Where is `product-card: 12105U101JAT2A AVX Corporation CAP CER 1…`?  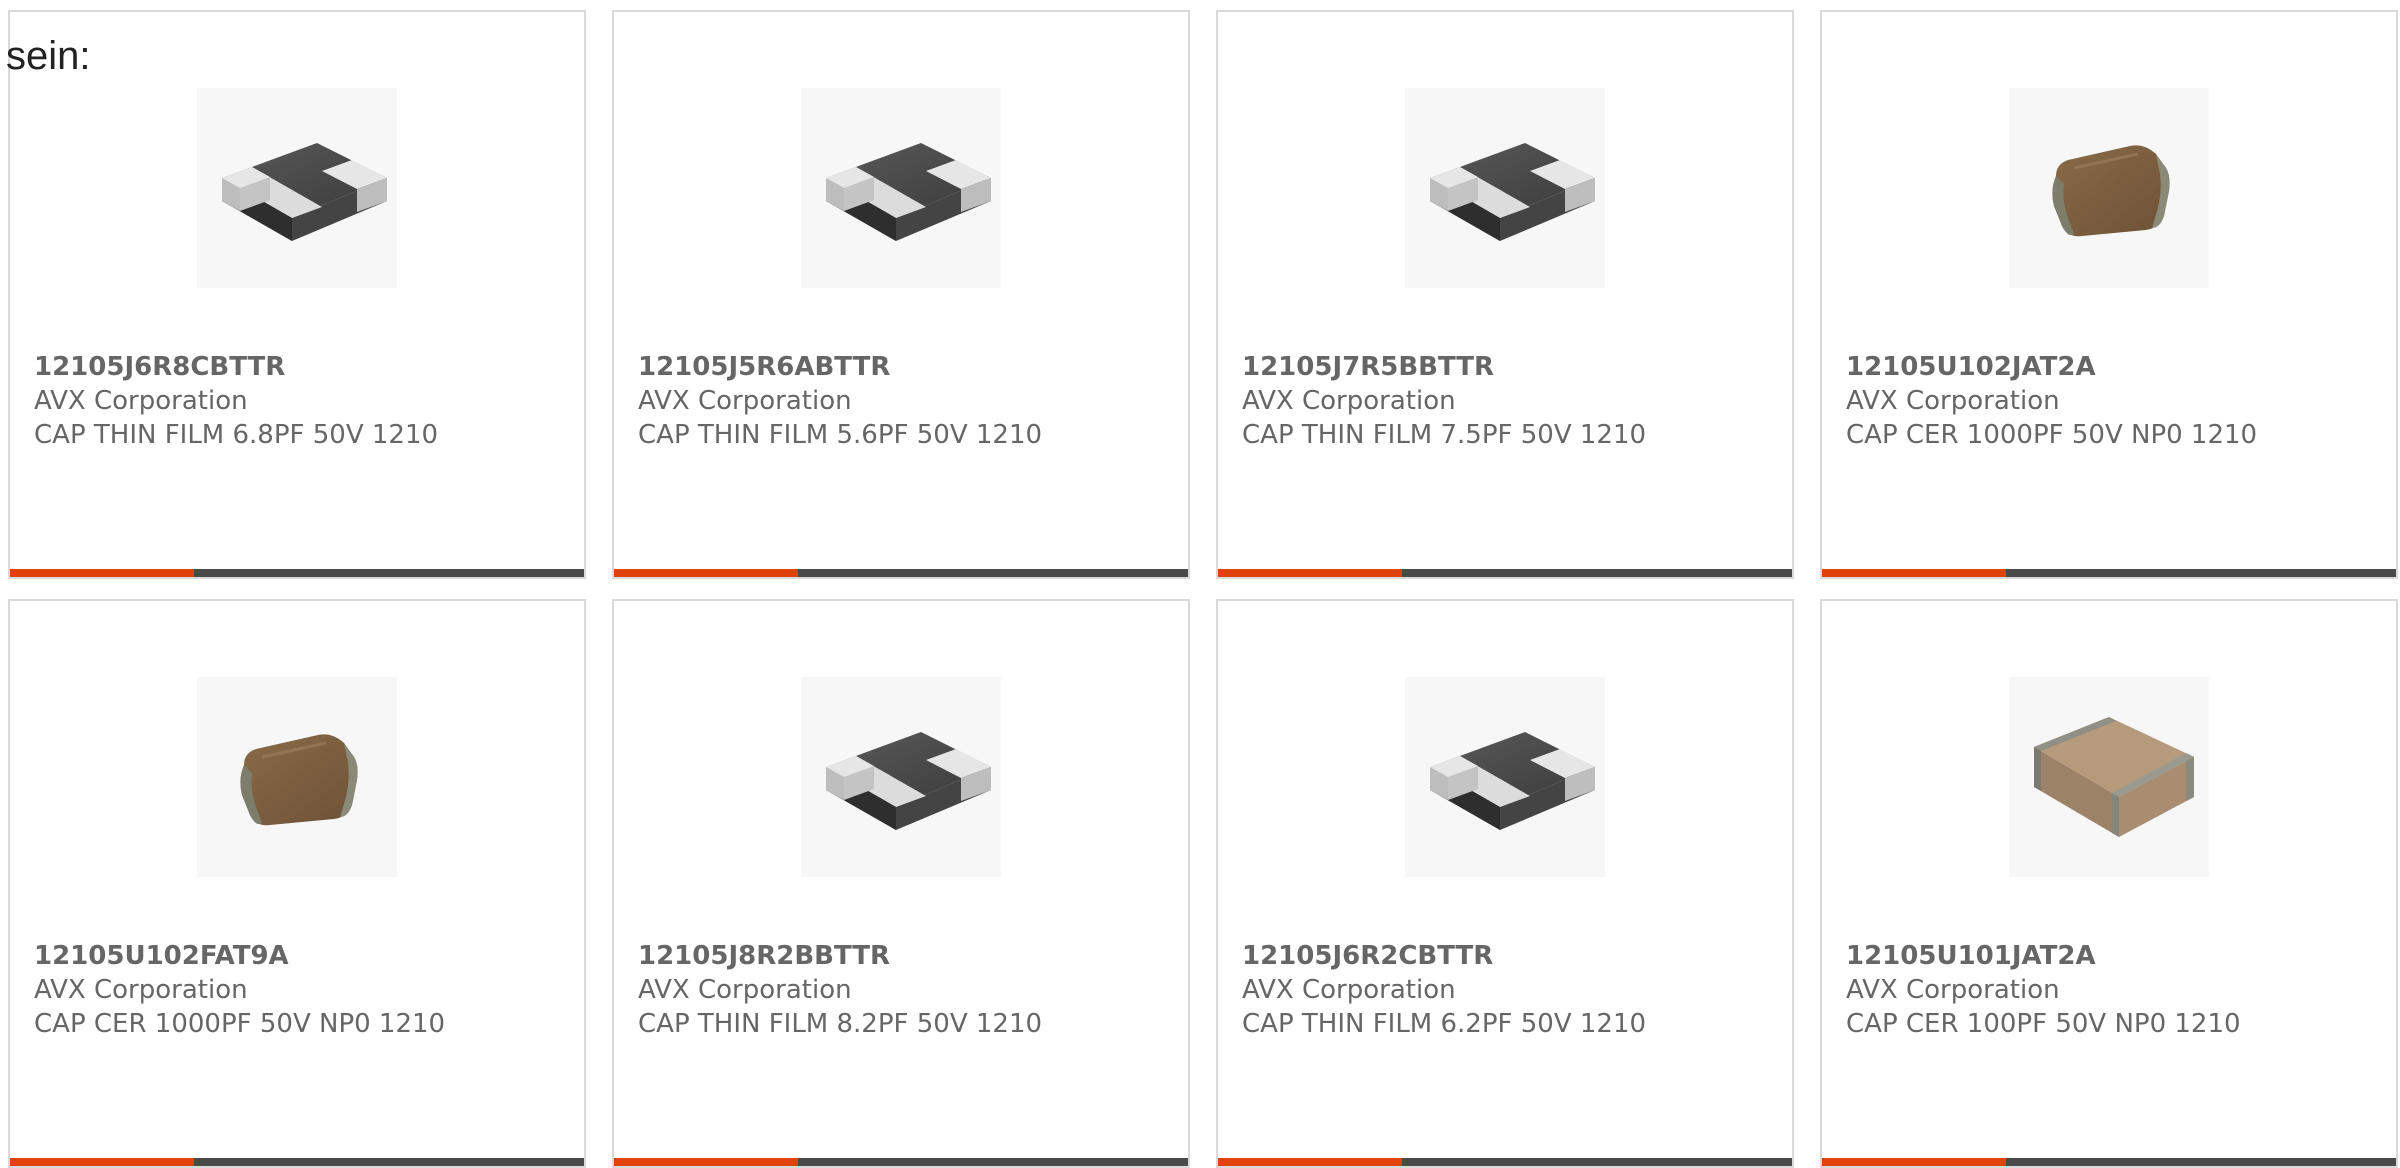 product-card: 12105U101JAT2A AVX Corporation CAP CER 1… is located at coordinates (2109, 883).